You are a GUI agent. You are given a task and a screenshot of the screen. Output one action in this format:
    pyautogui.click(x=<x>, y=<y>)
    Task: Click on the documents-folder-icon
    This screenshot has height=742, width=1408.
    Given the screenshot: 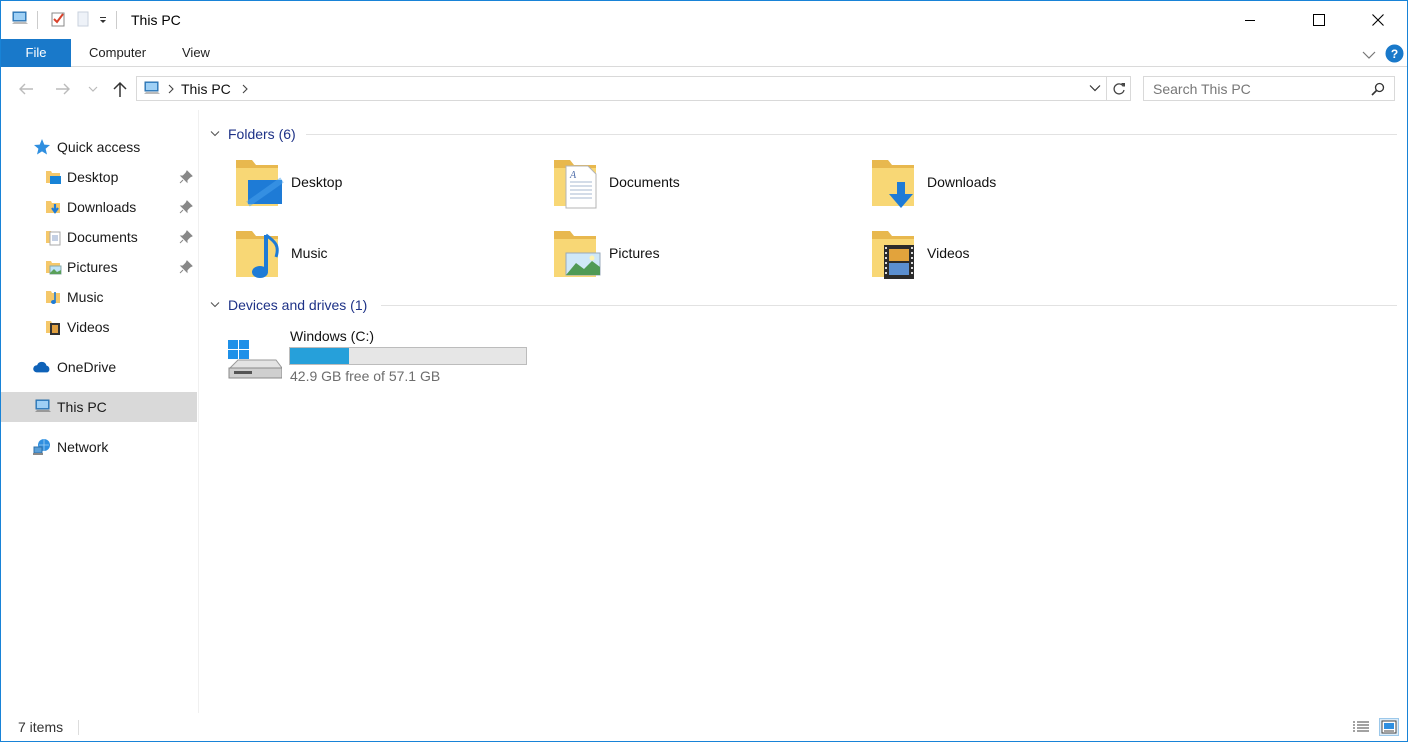 What is the action you would take?
    pyautogui.click(x=53, y=237)
    